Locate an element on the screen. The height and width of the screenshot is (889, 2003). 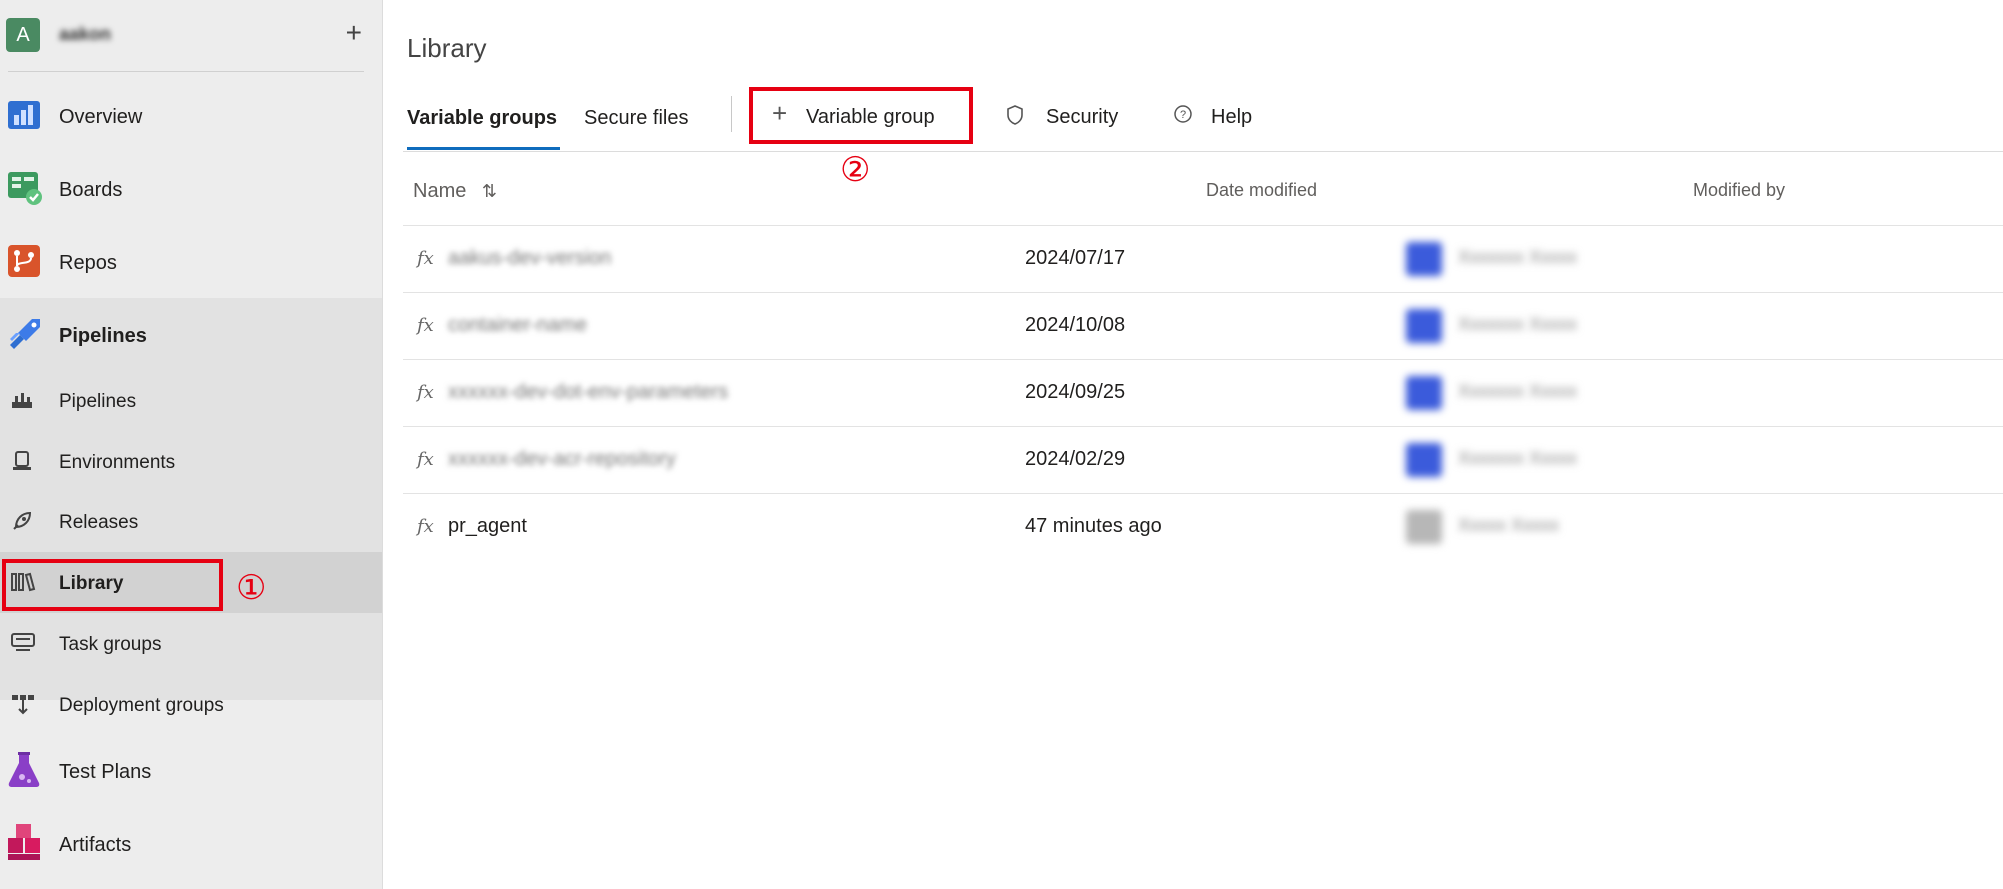
column-header-name: Name ⇅ is located at coordinates (455, 191).